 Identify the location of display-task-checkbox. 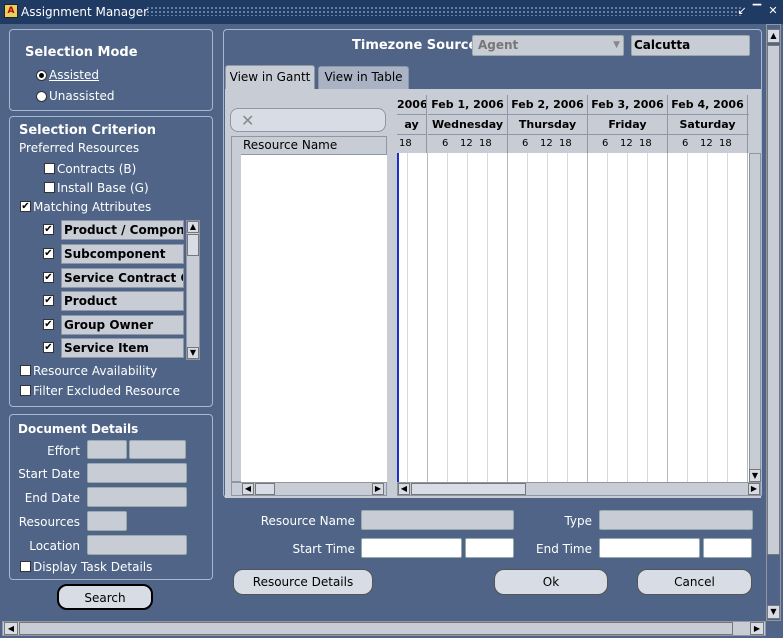
(25, 566).